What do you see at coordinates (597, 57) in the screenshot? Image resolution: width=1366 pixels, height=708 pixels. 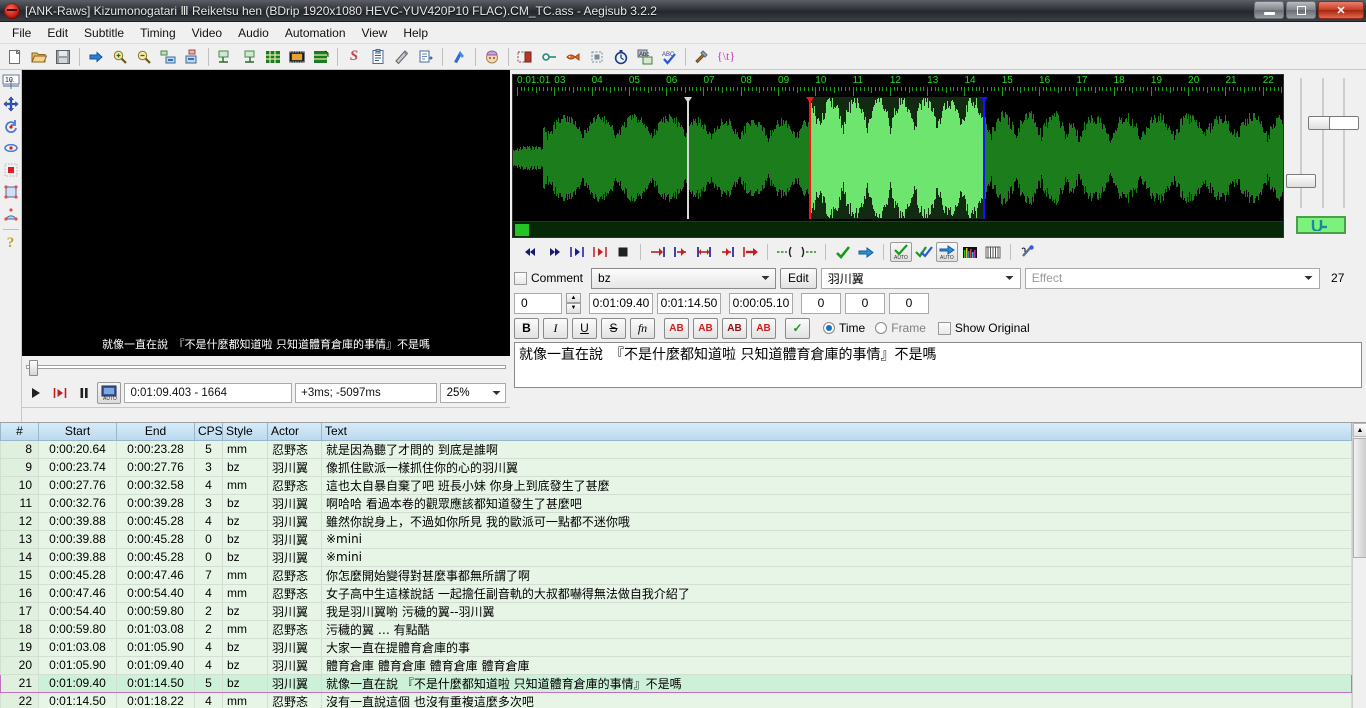 I see `stop-icon` at bounding box center [597, 57].